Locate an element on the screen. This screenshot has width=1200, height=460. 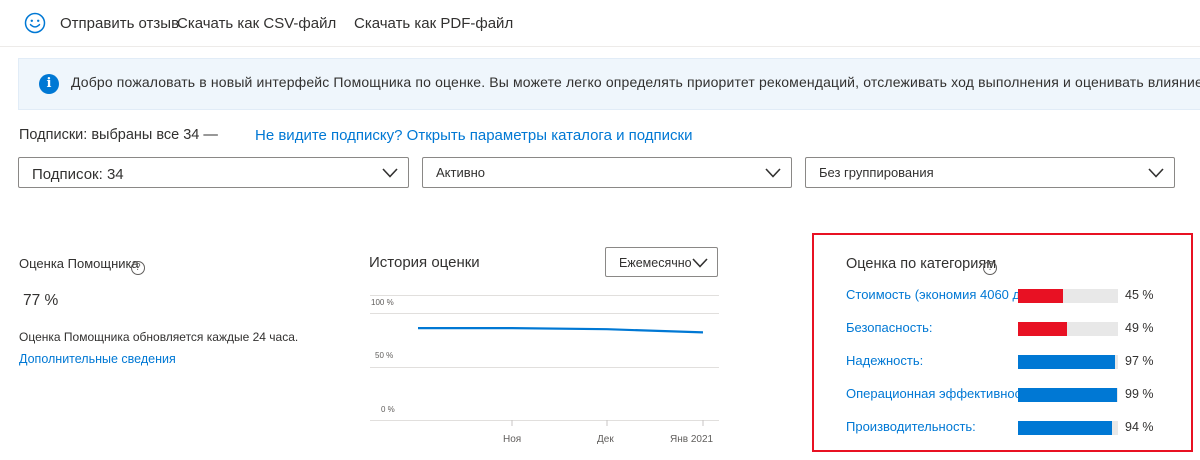
category-percent: 99 % is located at coordinates (1139, 394).